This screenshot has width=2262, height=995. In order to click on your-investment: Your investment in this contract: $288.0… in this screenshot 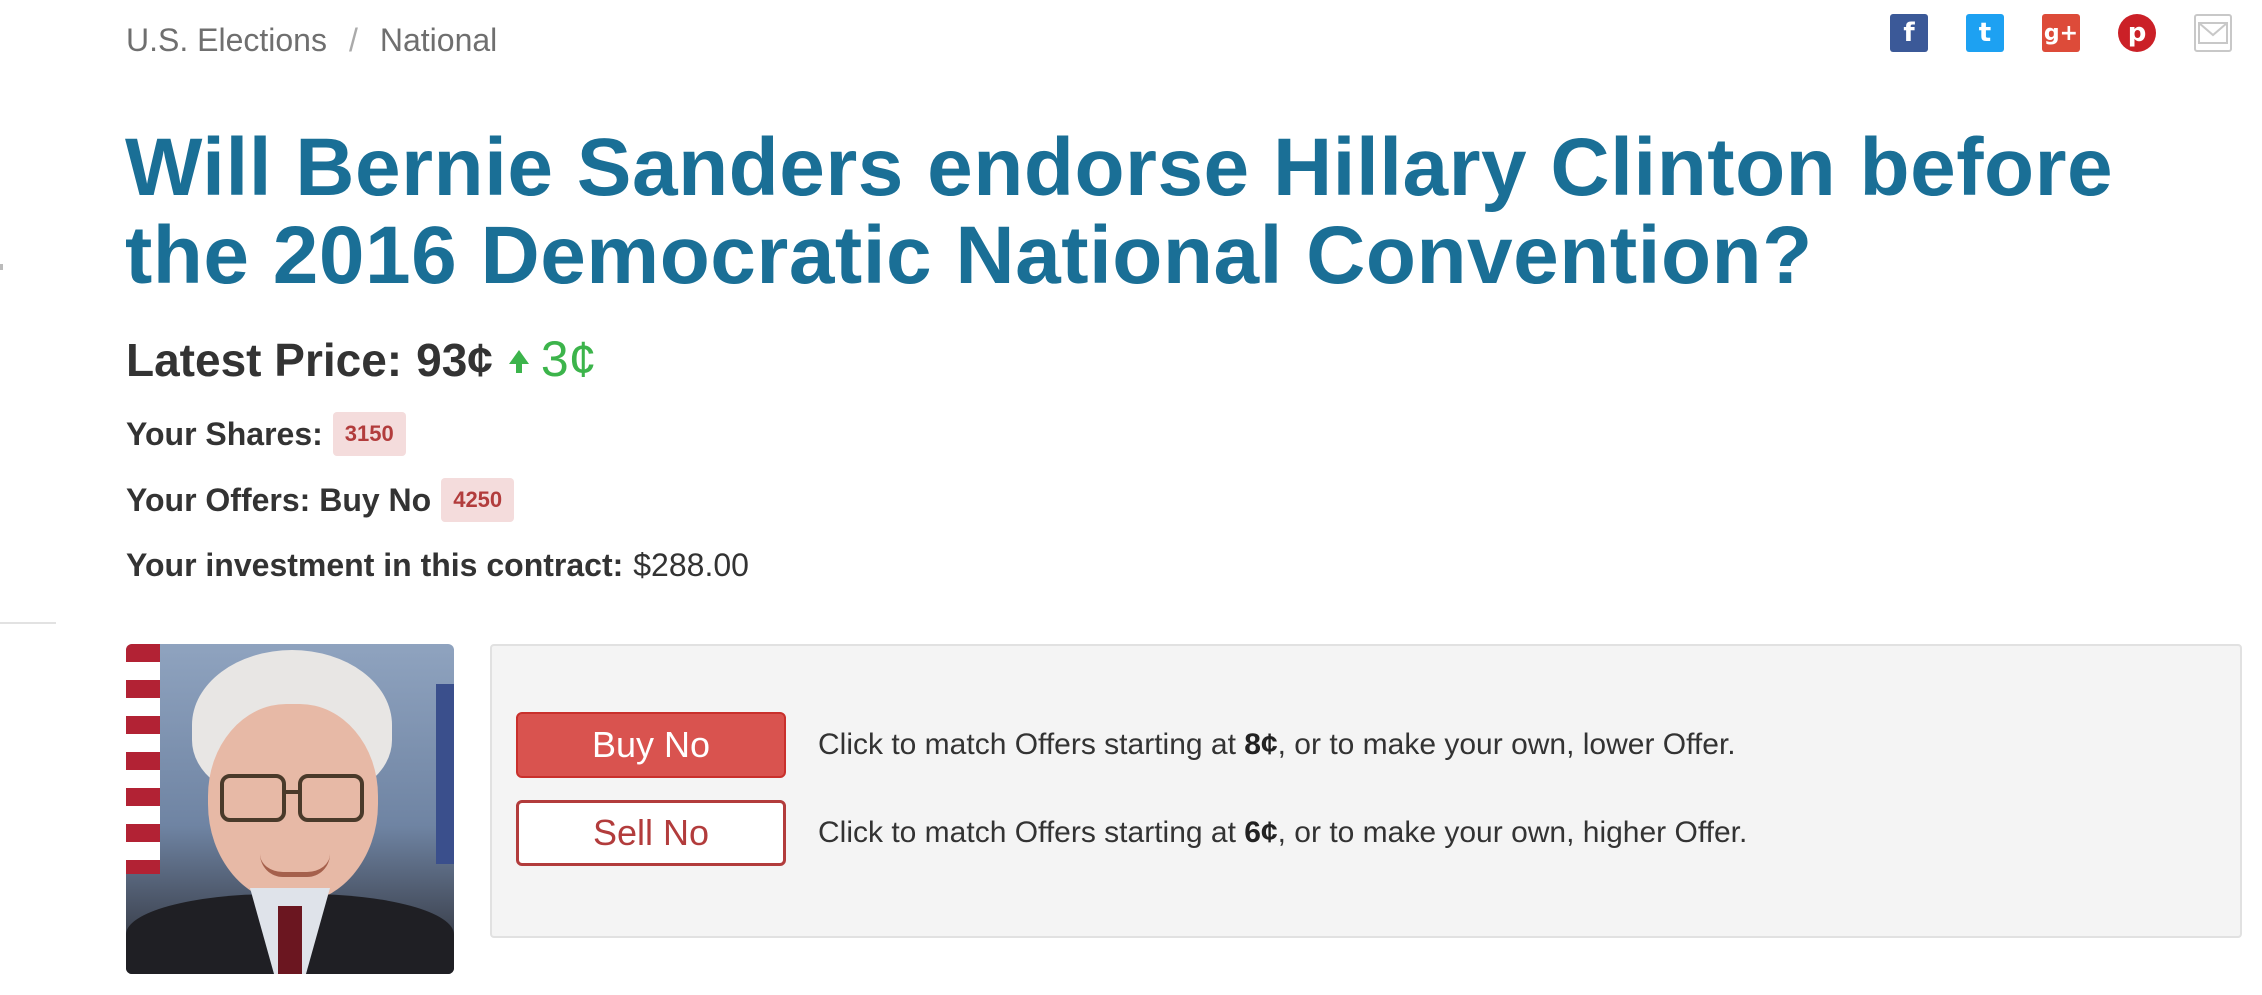, I will do `click(437, 565)`.